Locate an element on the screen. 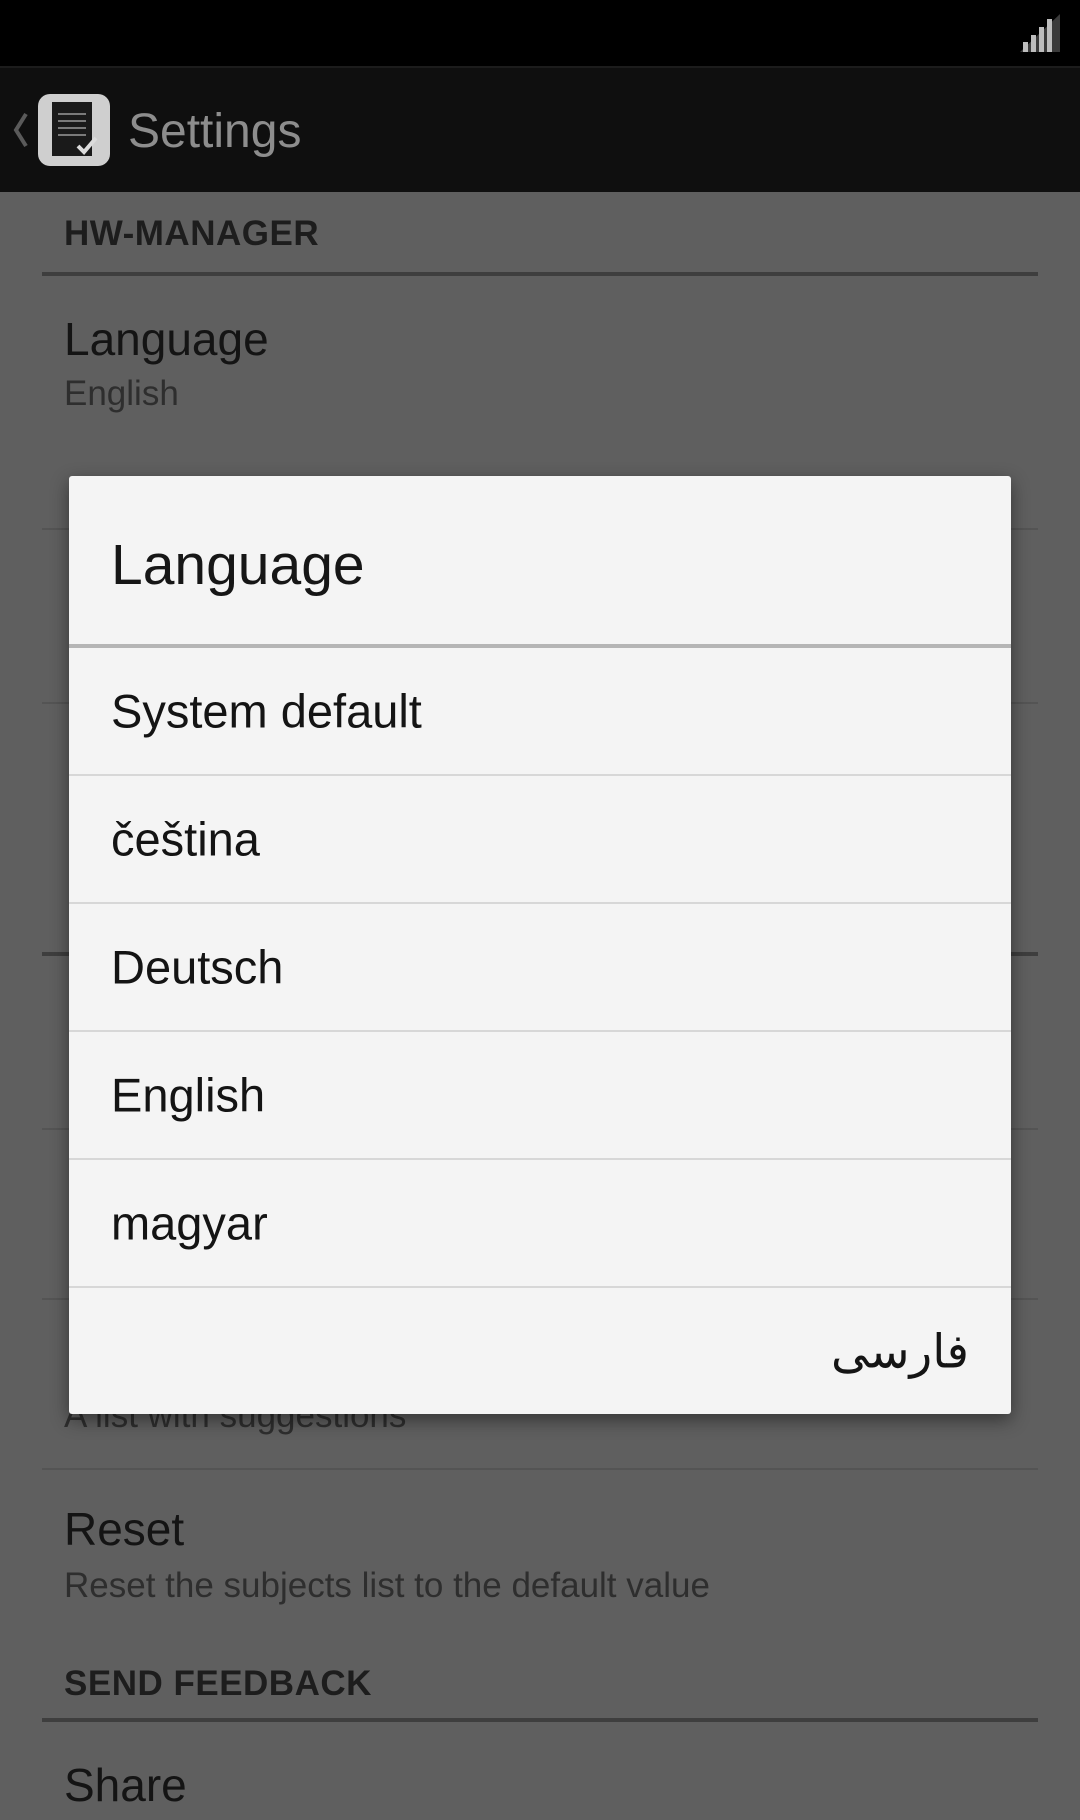  category-hw-manager: HW-MANAGER is located at coordinates (192, 233).